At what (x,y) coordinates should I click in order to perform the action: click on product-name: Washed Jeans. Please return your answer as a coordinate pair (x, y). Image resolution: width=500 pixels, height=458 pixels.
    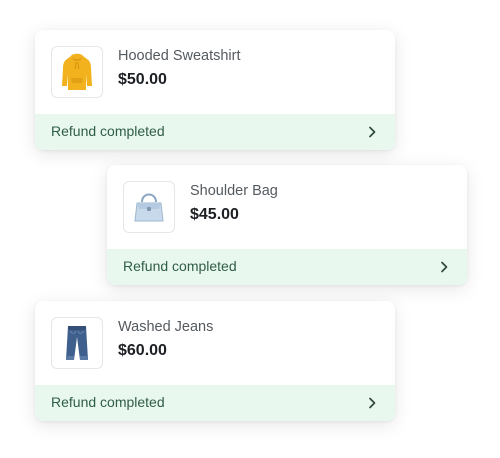
    Looking at the image, I should click on (166, 327).